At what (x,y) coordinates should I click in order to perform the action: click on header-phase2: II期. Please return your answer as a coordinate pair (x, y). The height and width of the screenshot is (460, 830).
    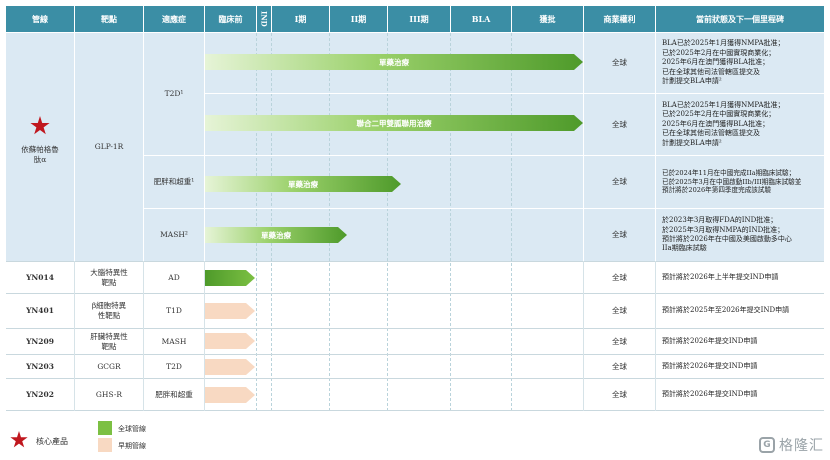
    Looking at the image, I should click on (358, 19).